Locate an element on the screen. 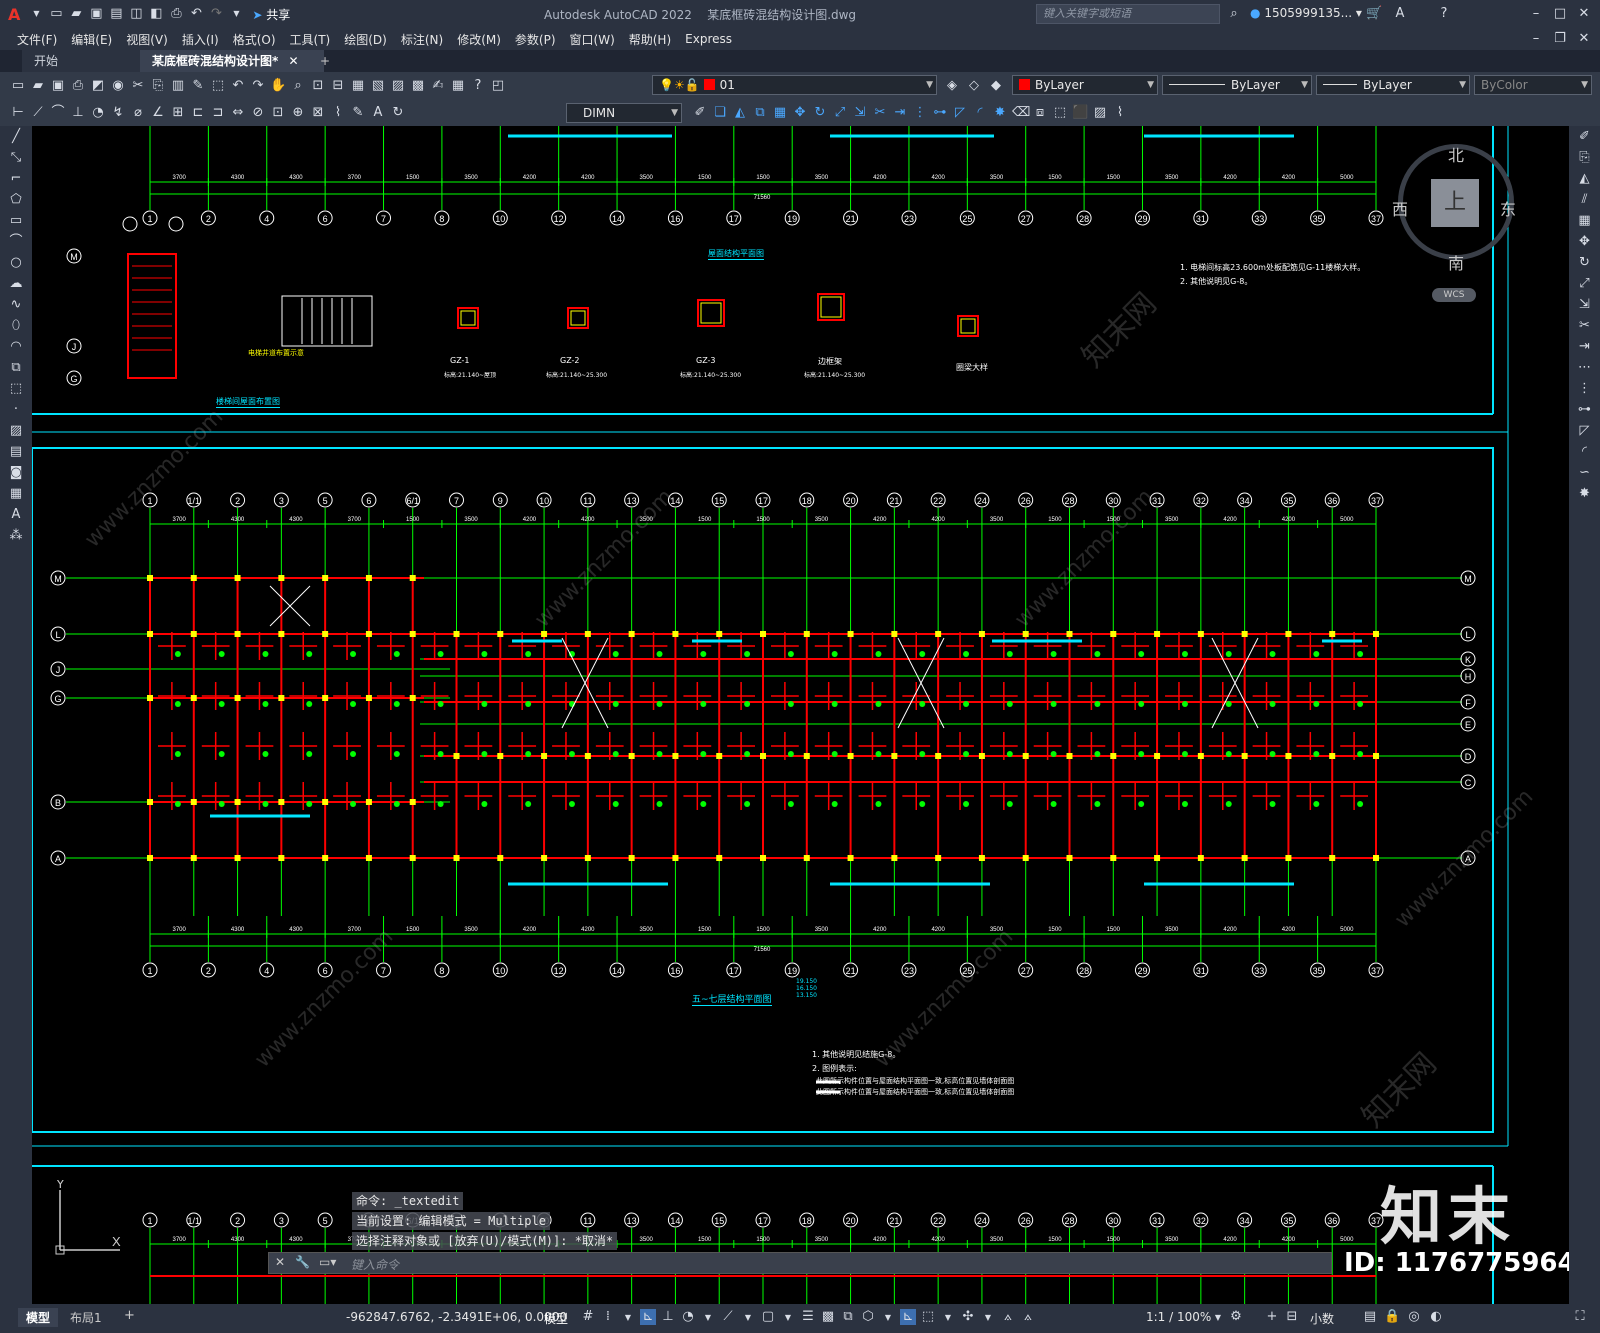 The width and height of the screenshot is (1600, 1333). units-readout: 小数 is located at coordinates (1322, 1318).